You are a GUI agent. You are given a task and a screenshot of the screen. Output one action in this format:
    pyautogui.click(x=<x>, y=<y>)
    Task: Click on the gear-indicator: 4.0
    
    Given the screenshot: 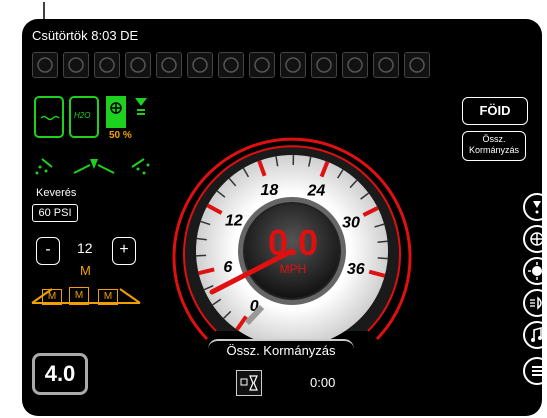 What is the action you would take?
    pyautogui.click(x=60, y=374)
    